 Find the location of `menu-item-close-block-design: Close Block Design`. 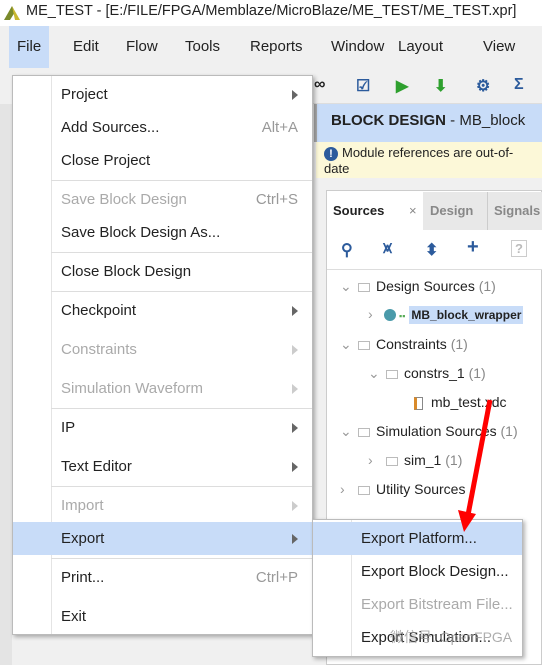

menu-item-close-block-design: Close Block Design is located at coordinates (162, 271).